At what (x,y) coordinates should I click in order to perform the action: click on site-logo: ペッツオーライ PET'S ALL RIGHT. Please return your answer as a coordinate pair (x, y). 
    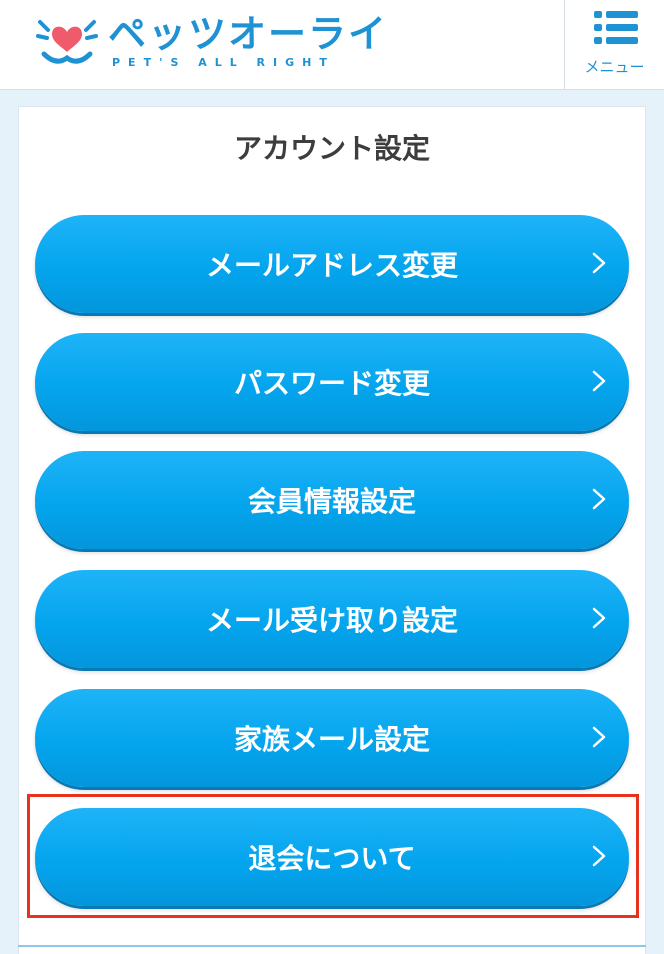
    Looking at the image, I should click on (211, 41).